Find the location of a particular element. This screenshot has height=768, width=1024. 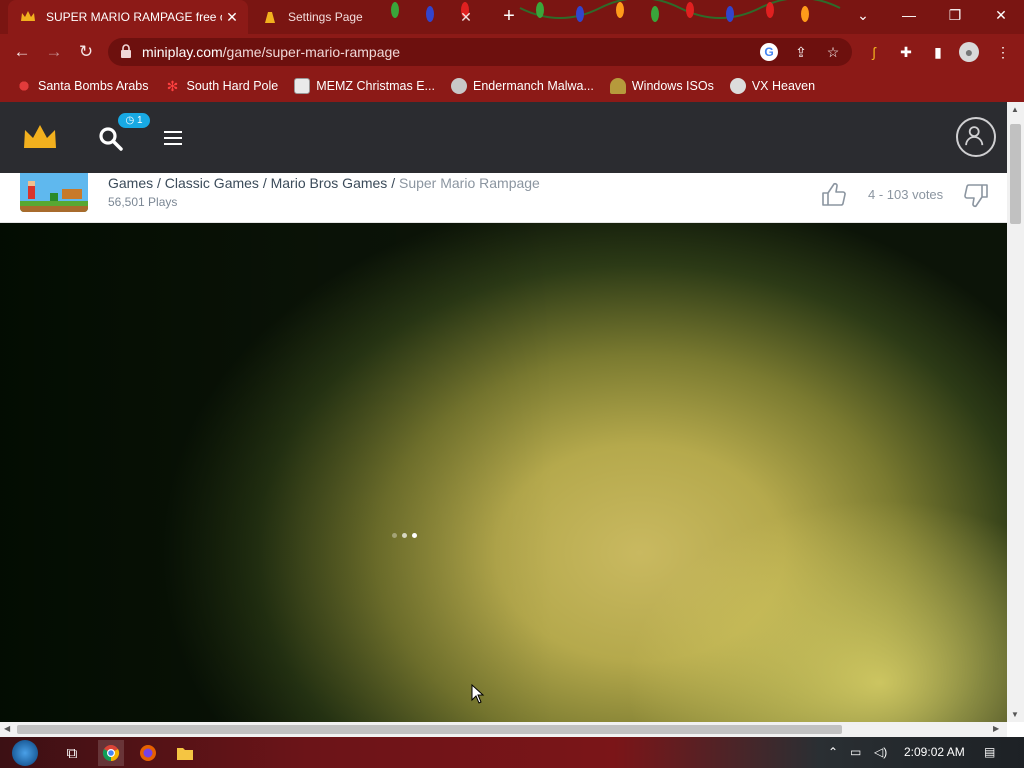

network-icon: ▭ is located at coordinates (855, 752).